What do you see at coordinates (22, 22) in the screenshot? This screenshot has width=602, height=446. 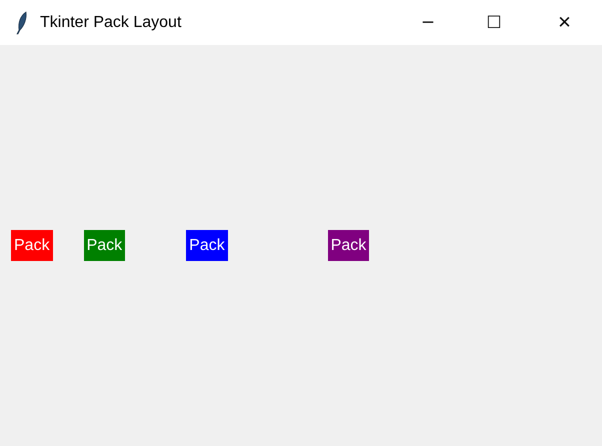 I see `feather-icon` at bounding box center [22, 22].